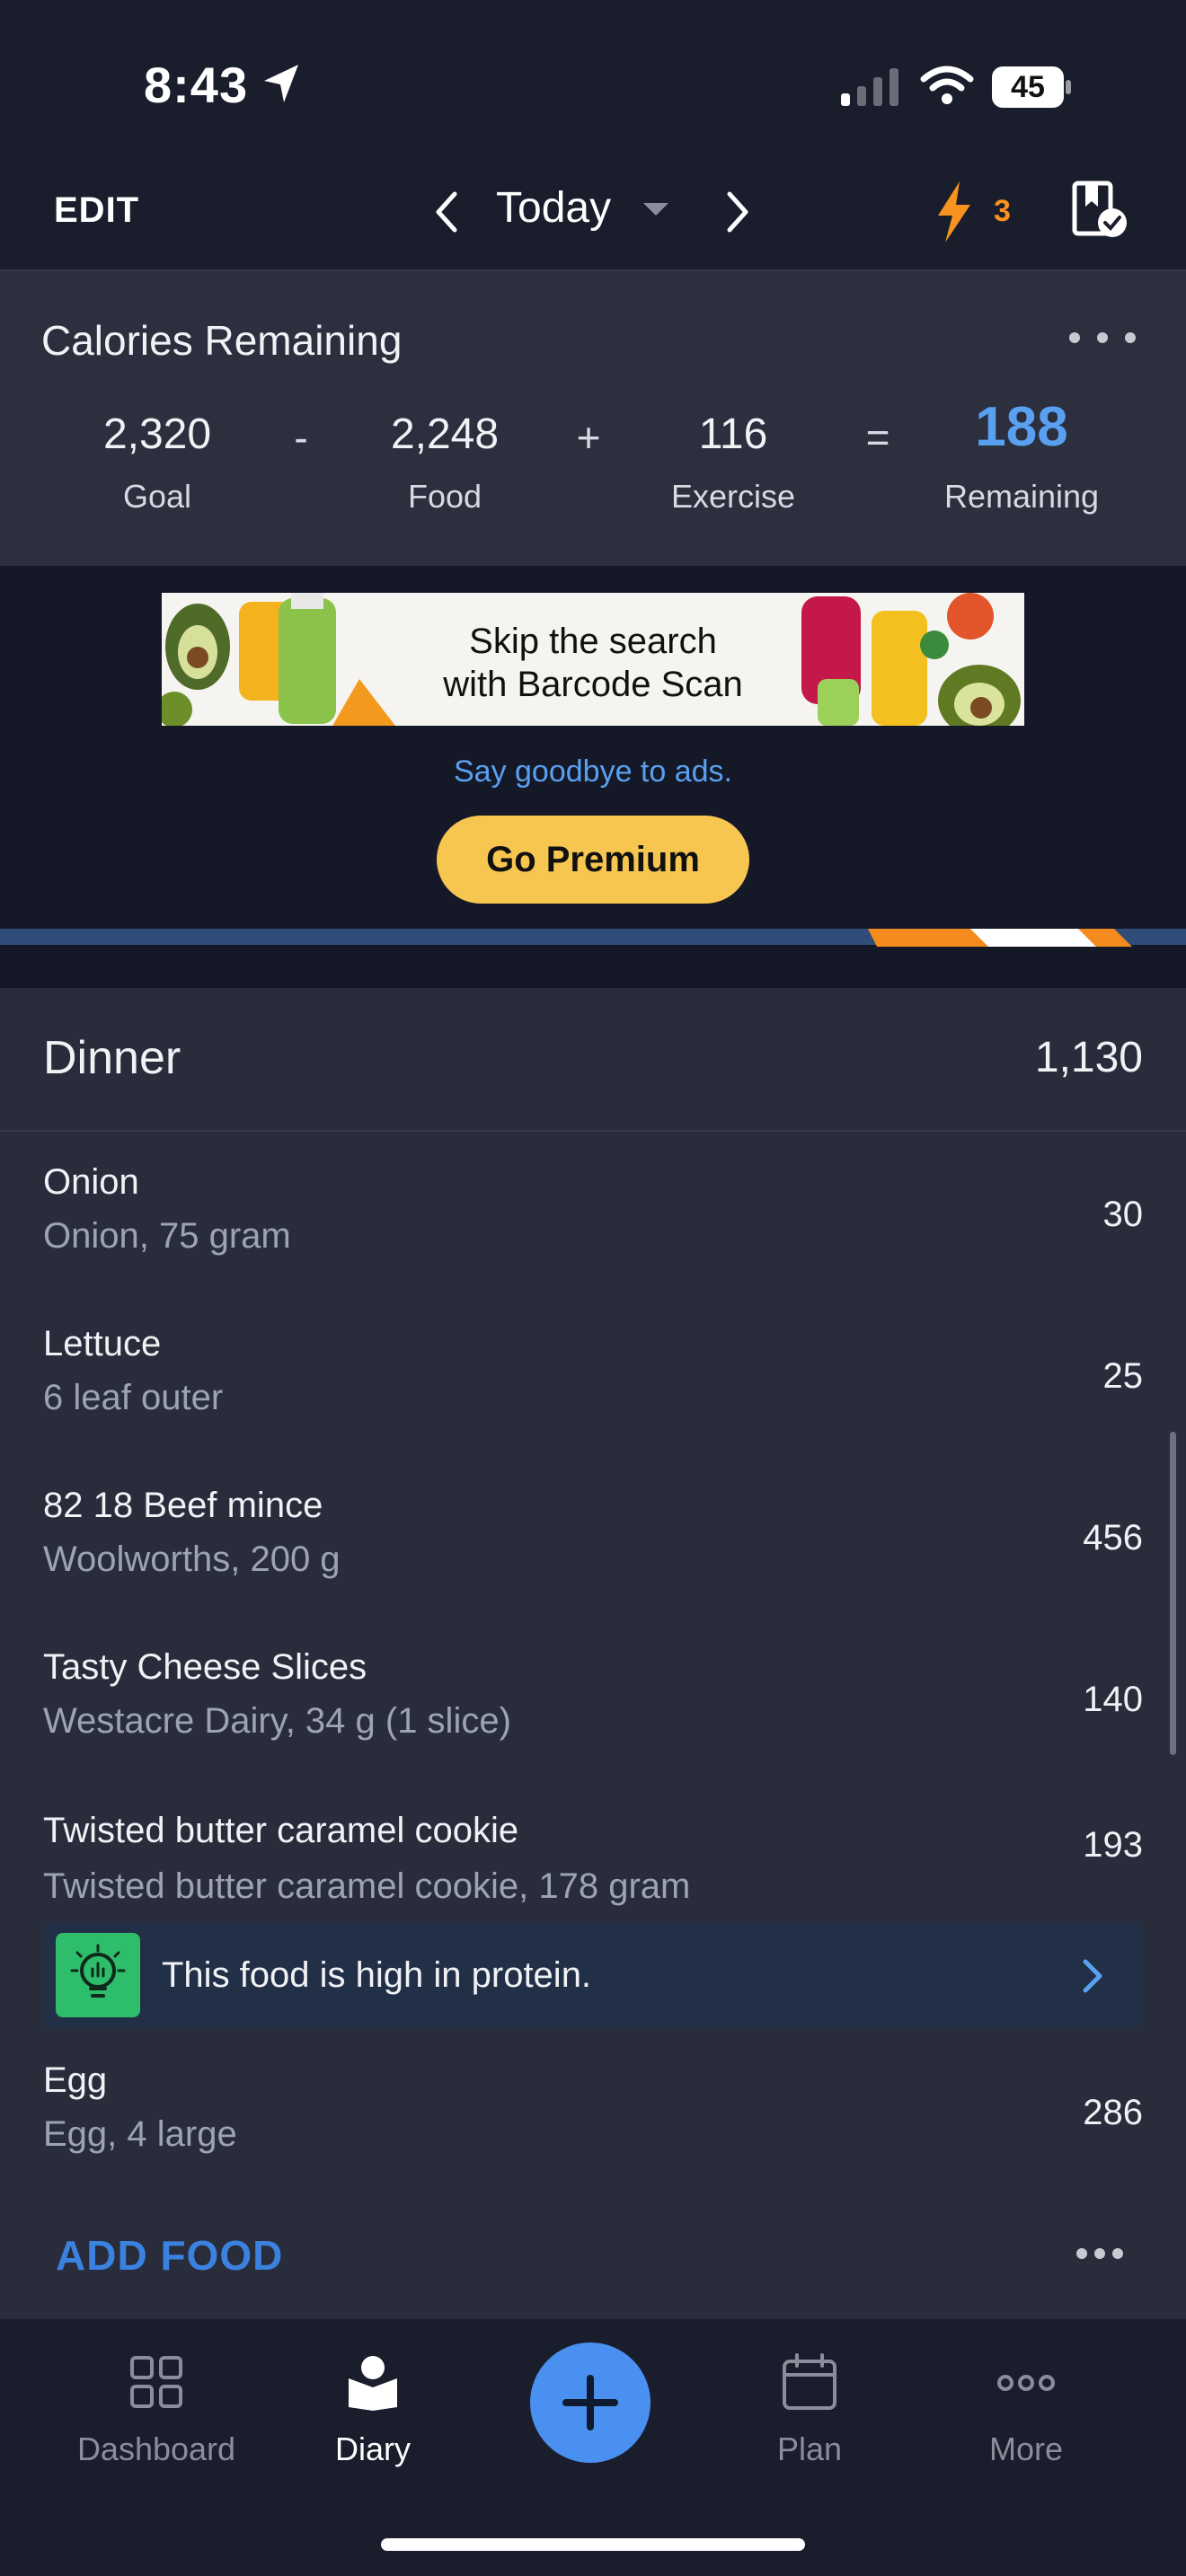 This screenshot has height=2576, width=1186. I want to click on go-premium-button: Go Premium, so click(593, 860).